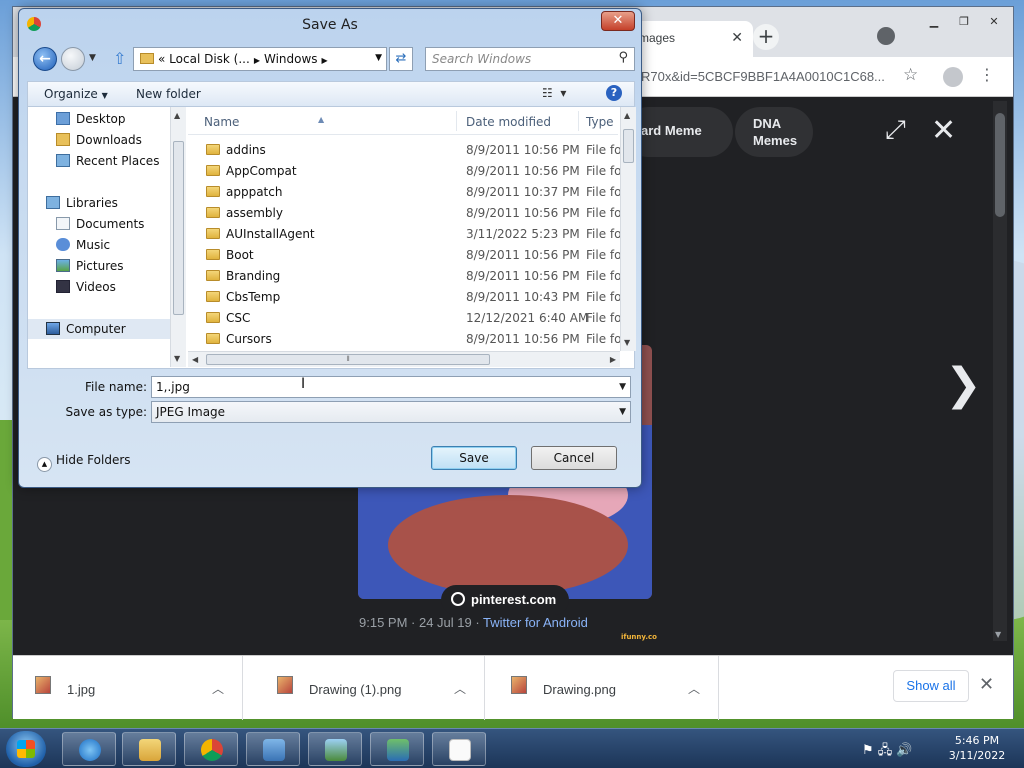 This screenshot has width=1024, height=768. I want to click on download-item: Drawing (1).png ︿, so click(370, 688).